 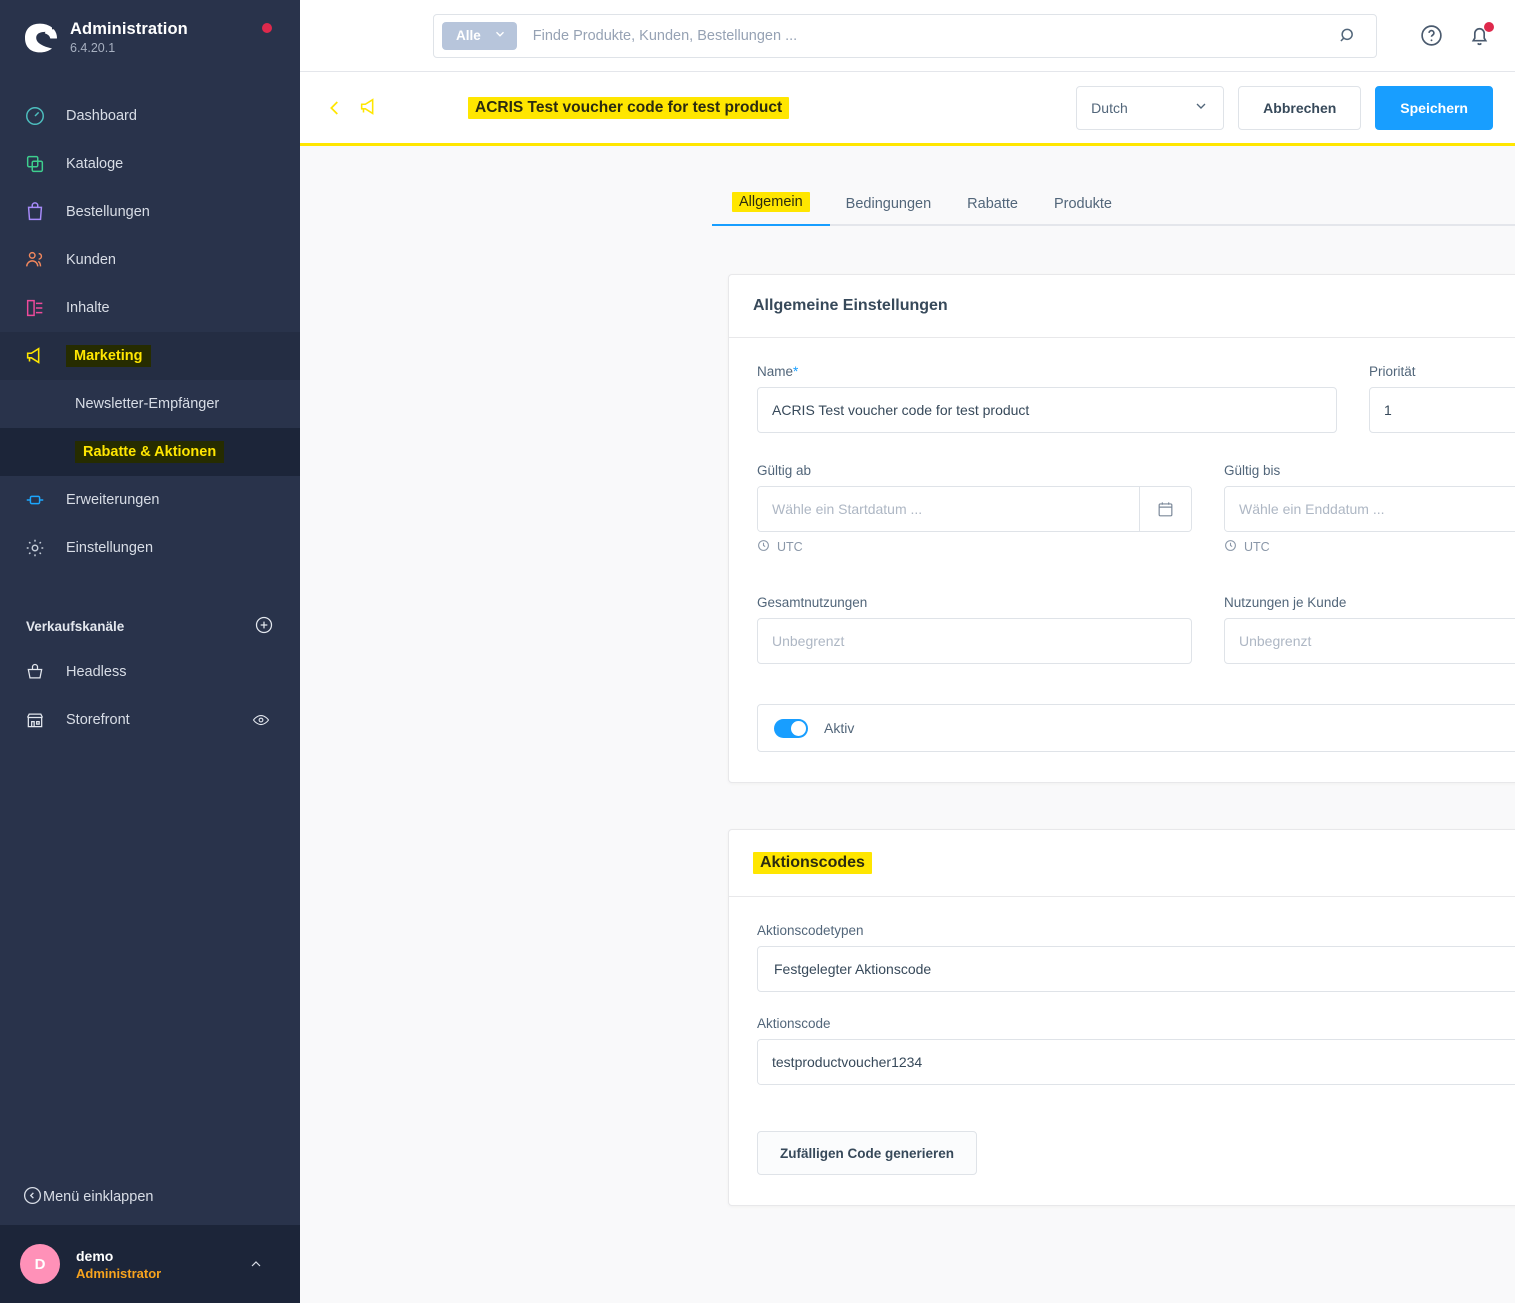 I want to click on language-select: Dutch, so click(x=1150, y=107).